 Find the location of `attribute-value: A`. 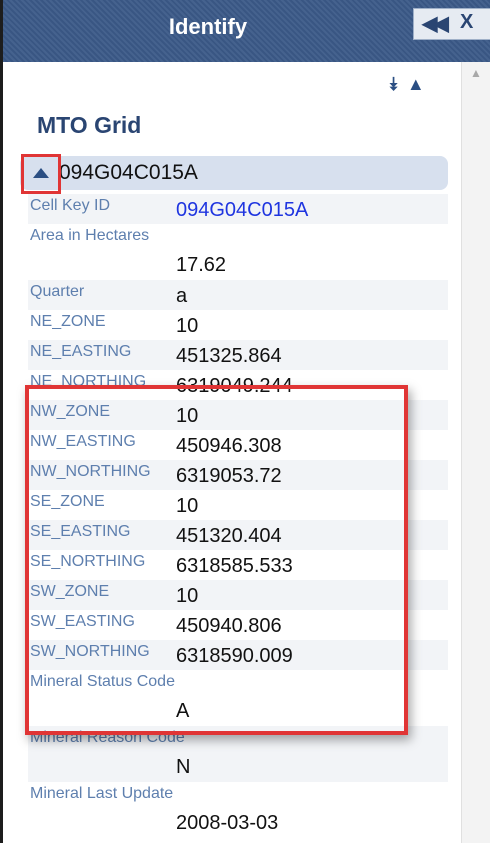

attribute-value: A is located at coordinates (183, 711).